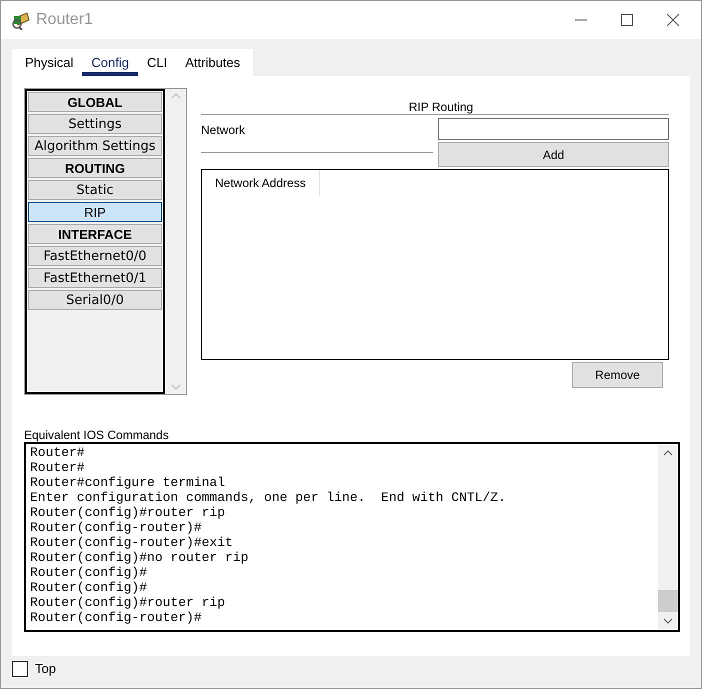 The height and width of the screenshot is (689, 702). Describe the element at coordinates (617, 375) in the screenshot. I see `remove-button: Remove` at that location.